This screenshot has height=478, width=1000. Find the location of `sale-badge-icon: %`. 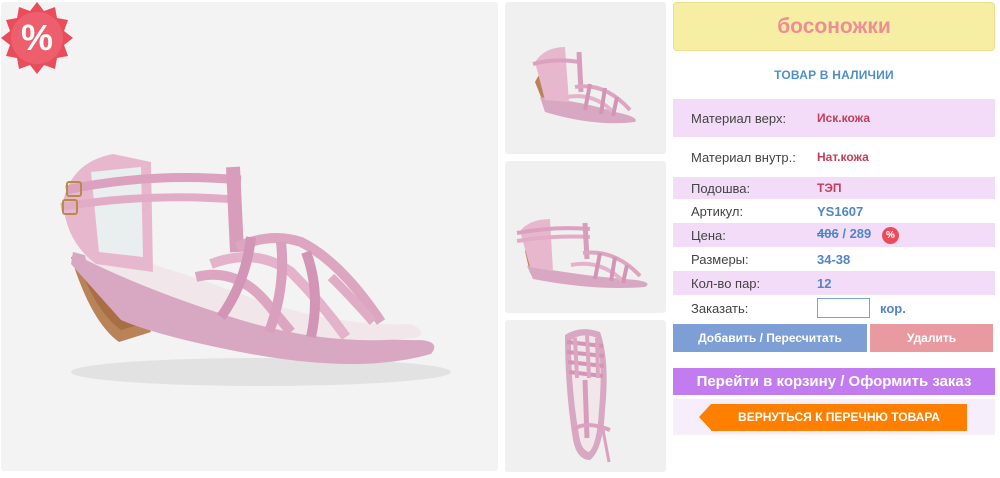

sale-badge-icon: % is located at coordinates (37, 38).